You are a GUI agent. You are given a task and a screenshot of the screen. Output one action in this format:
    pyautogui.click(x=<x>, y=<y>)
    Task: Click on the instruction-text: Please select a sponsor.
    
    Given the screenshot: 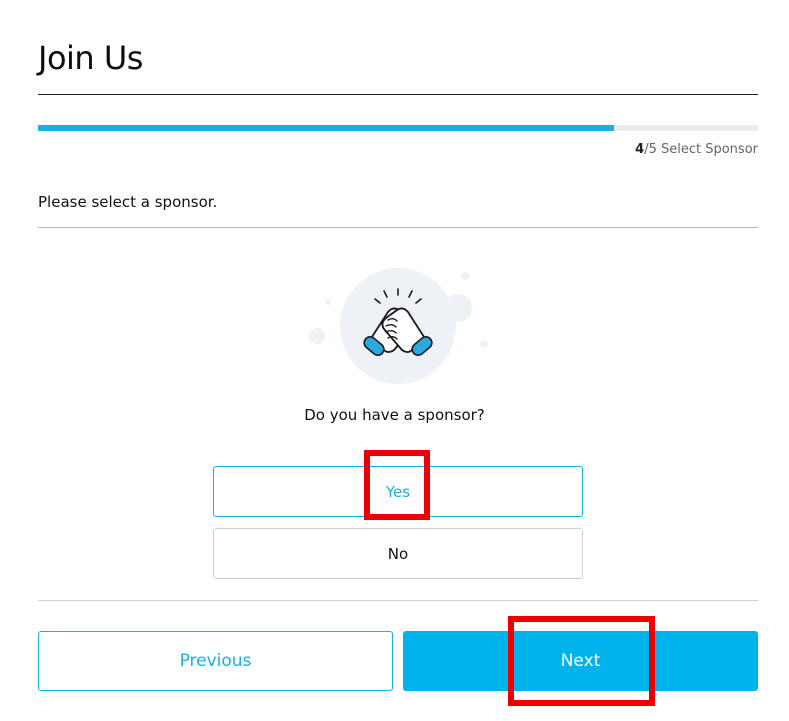 What is the action you would take?
    pyautogui.click(x=128, y=202)
    